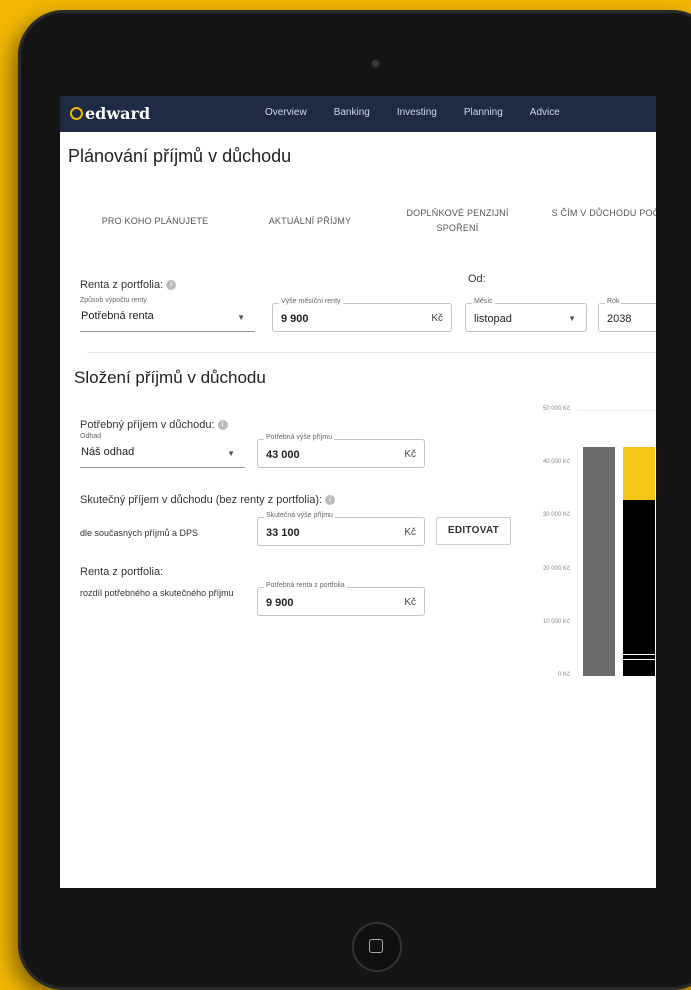  I want to click on field-value: 2038, so click(619, 319).